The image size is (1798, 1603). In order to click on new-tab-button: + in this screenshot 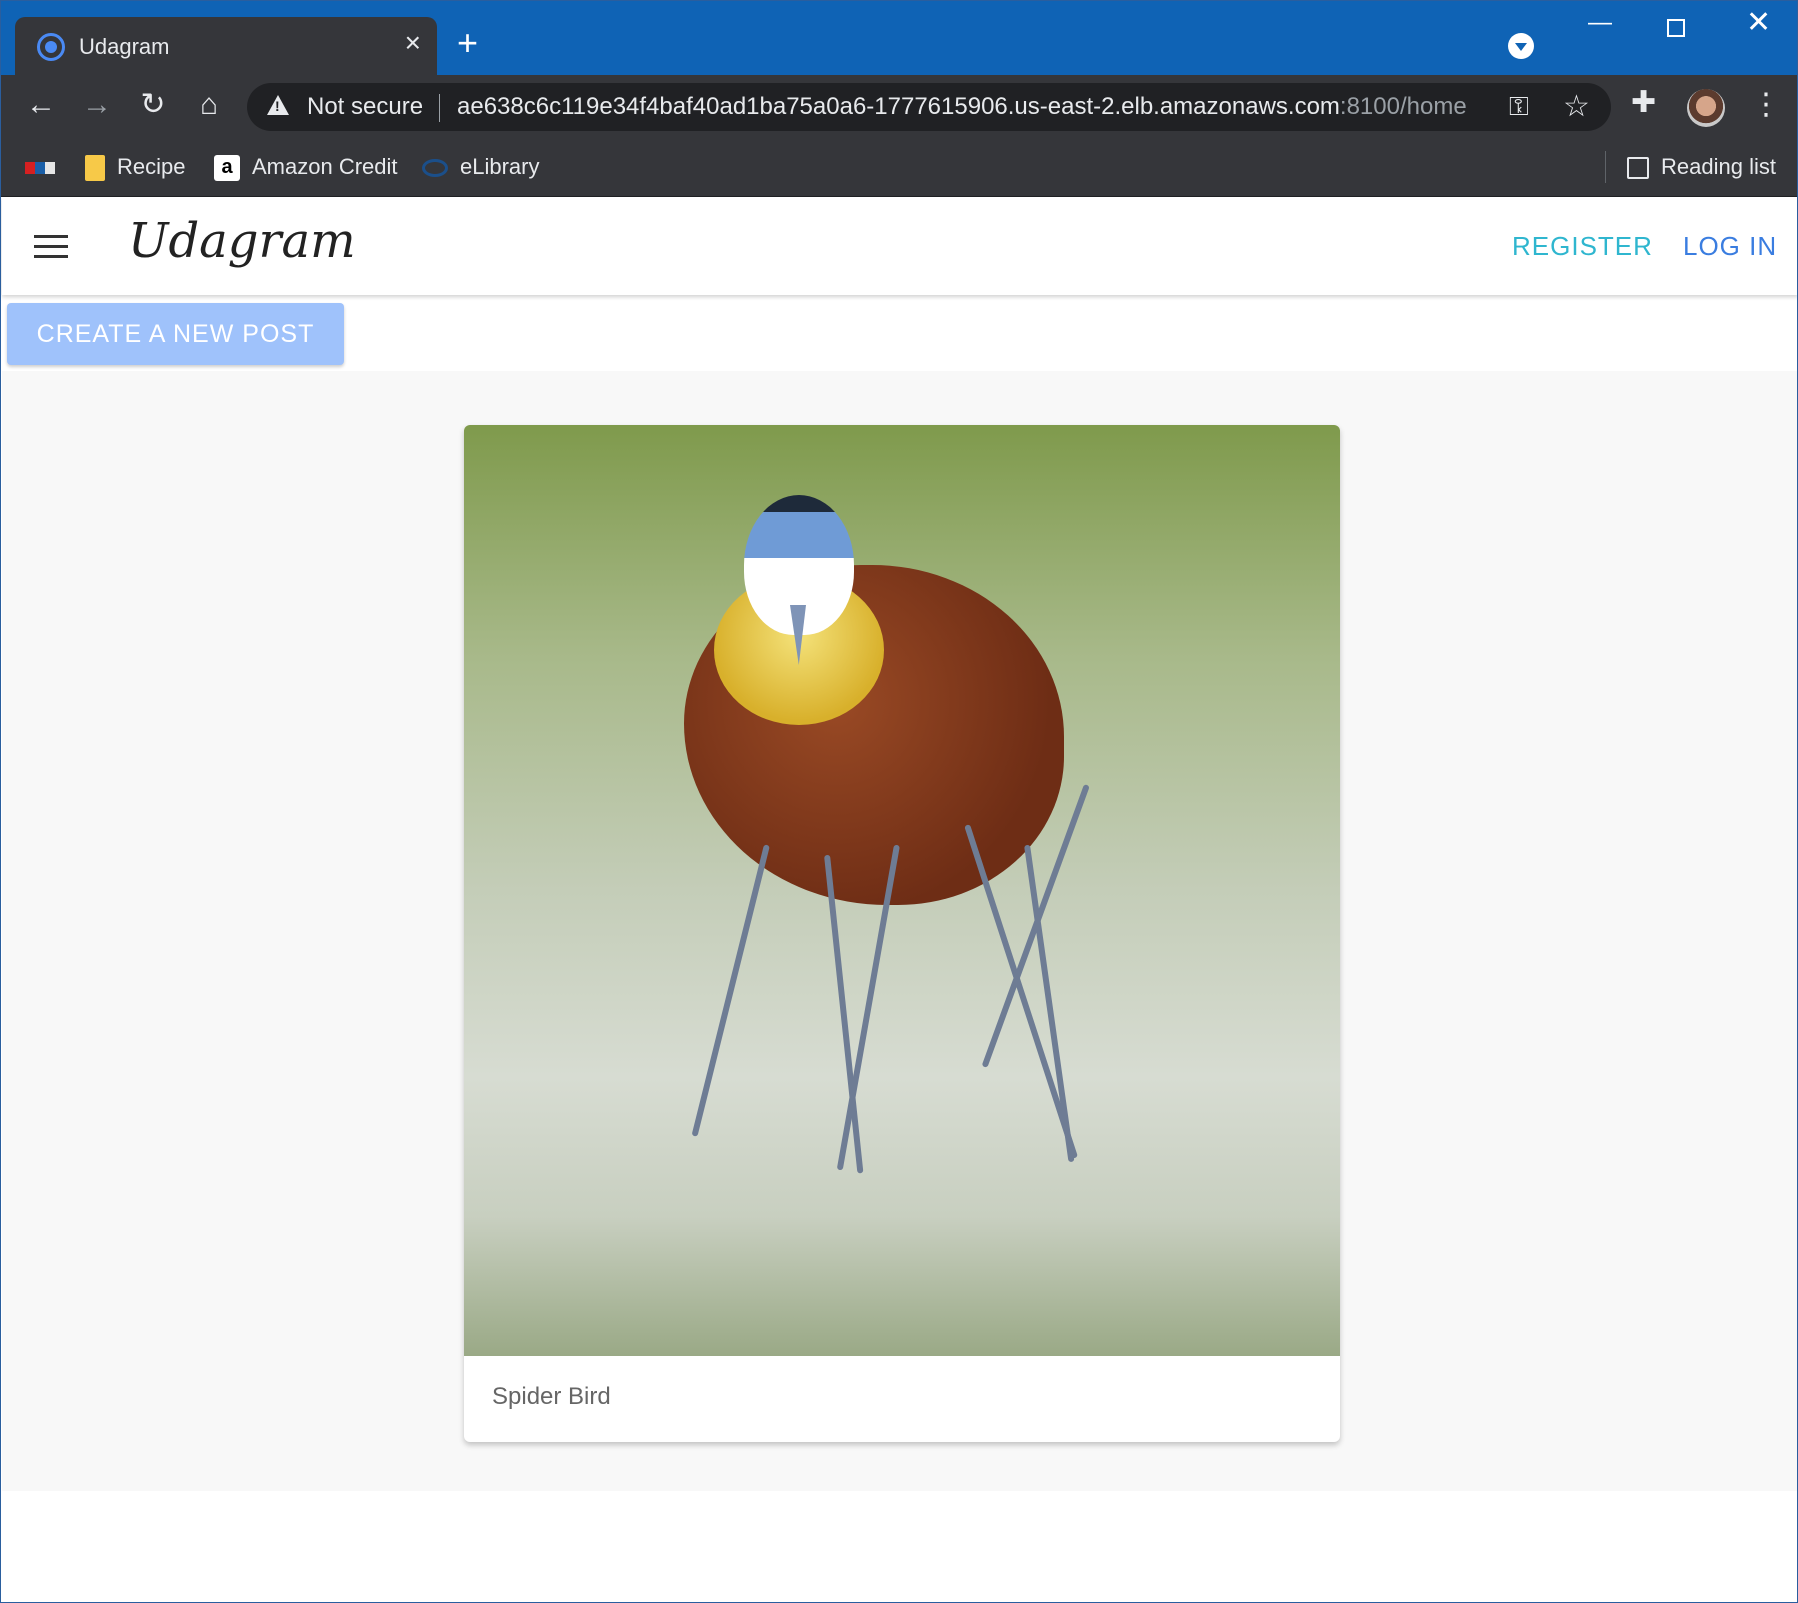, I will do `click(467, 43)`.